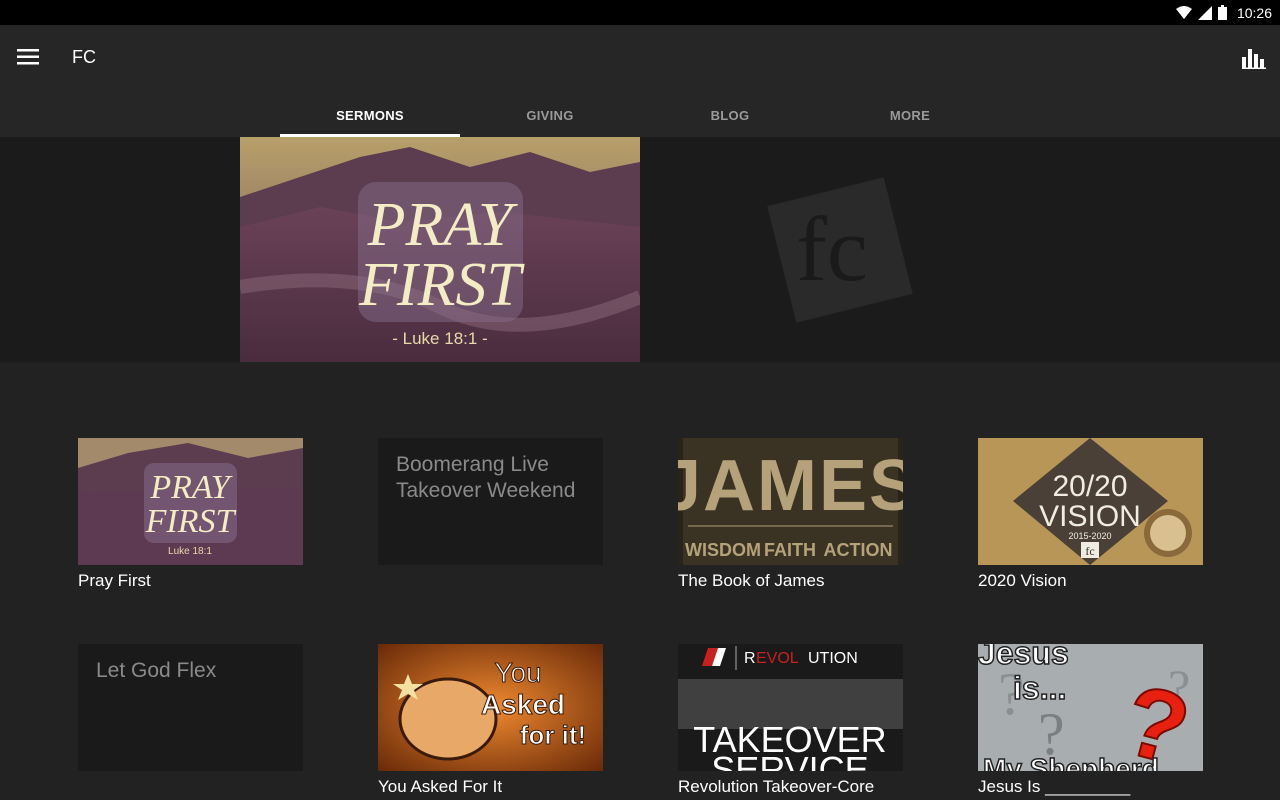 The image size is (1280, 800). I want to click on sermon-title: Jesus Is _________, so click(1054, 786).